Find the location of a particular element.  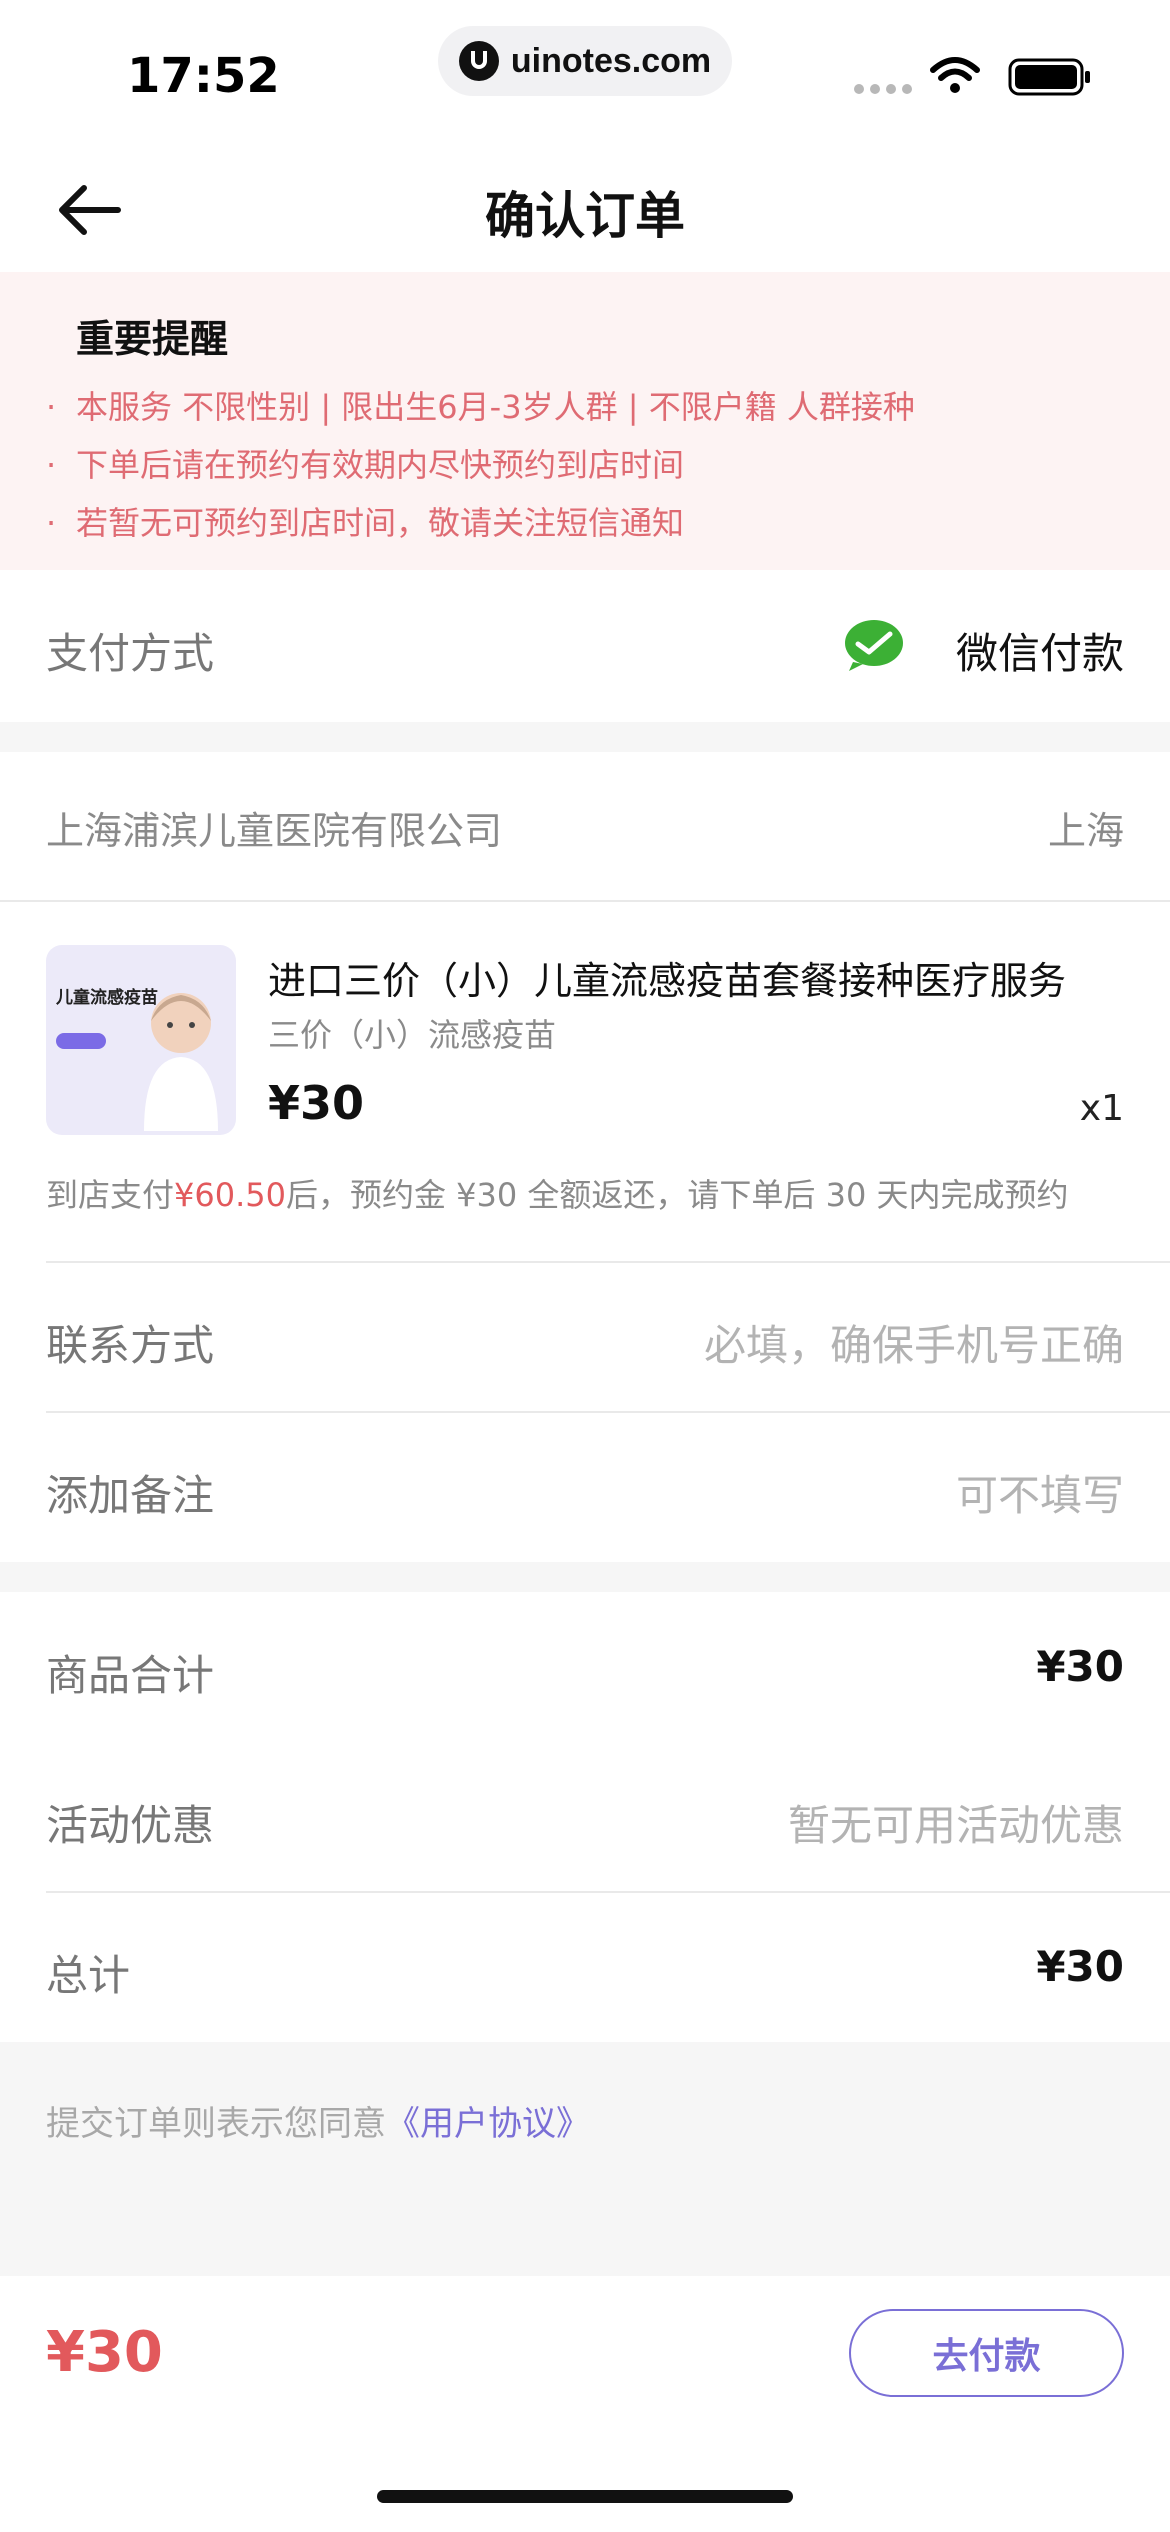

store-city: 上海 is located at coordinates (1085, 831).